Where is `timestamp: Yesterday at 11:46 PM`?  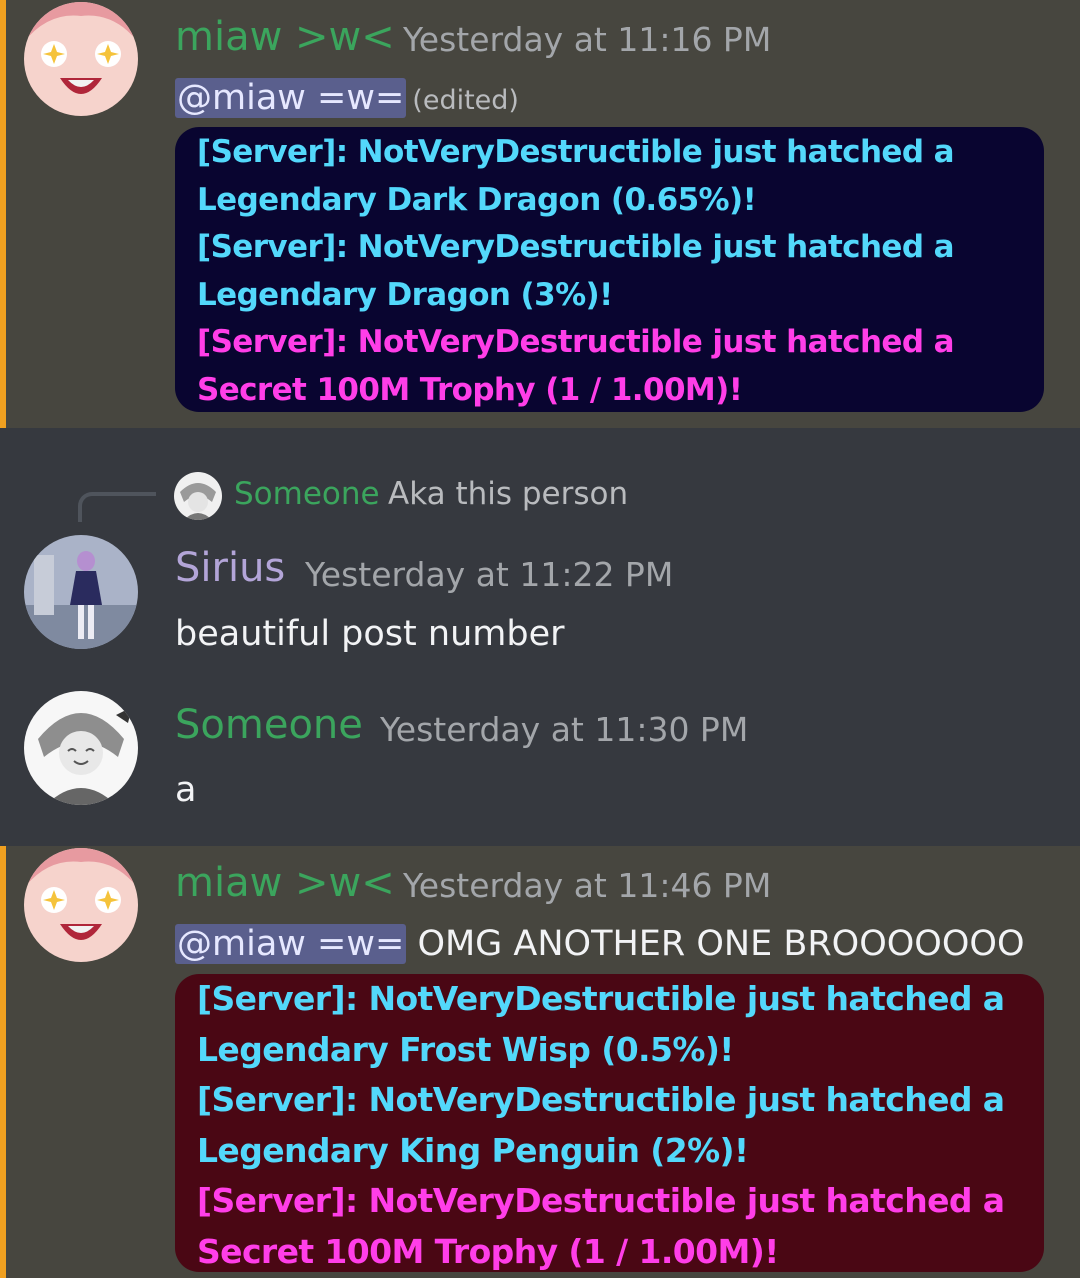
timestamp: Yesterday at 11:46 PM is located at coordinates (587, 885).